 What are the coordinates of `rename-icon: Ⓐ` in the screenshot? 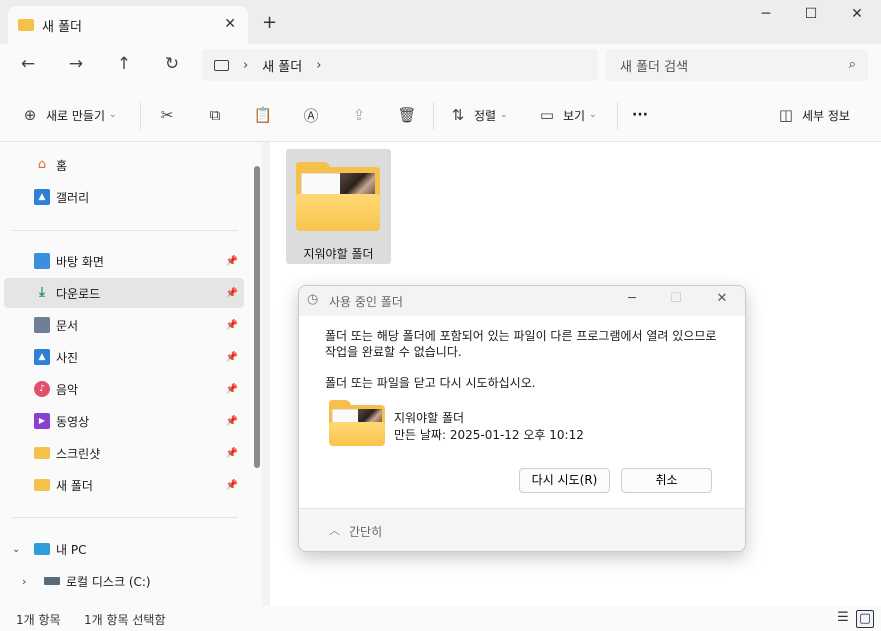 It's located at (311, 115).